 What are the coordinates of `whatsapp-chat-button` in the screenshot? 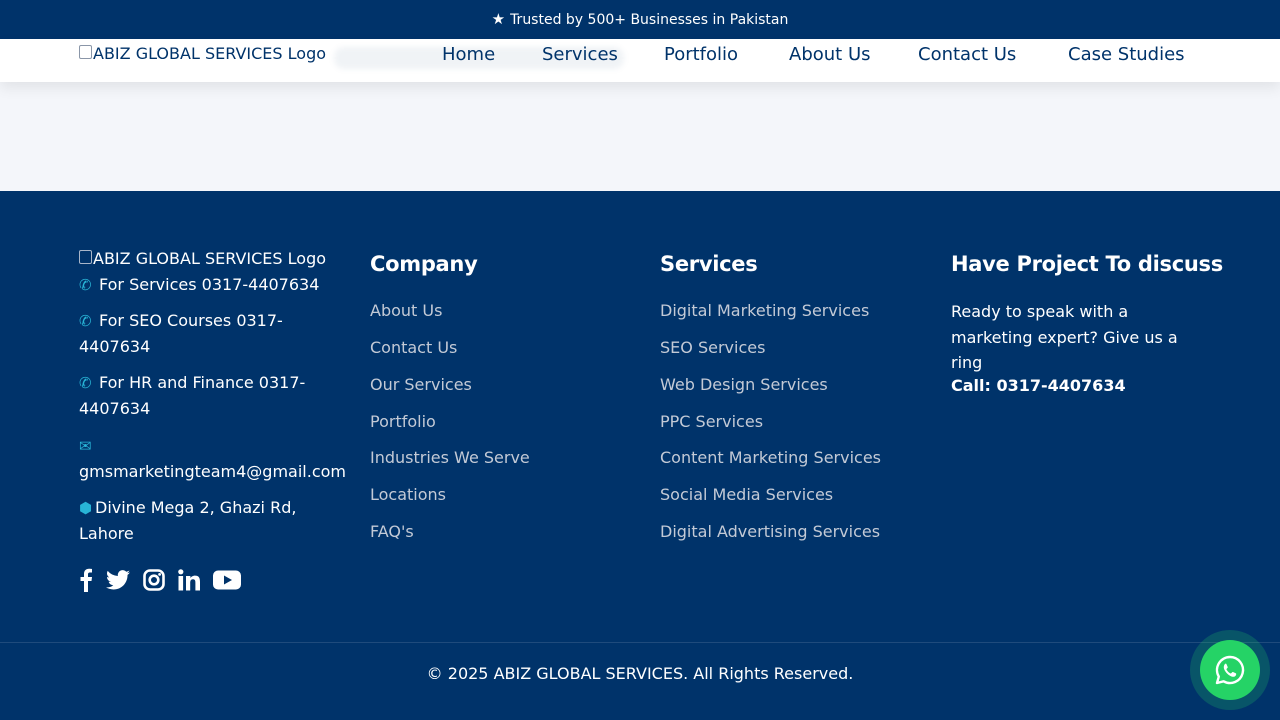 It's located at (1230, 670).